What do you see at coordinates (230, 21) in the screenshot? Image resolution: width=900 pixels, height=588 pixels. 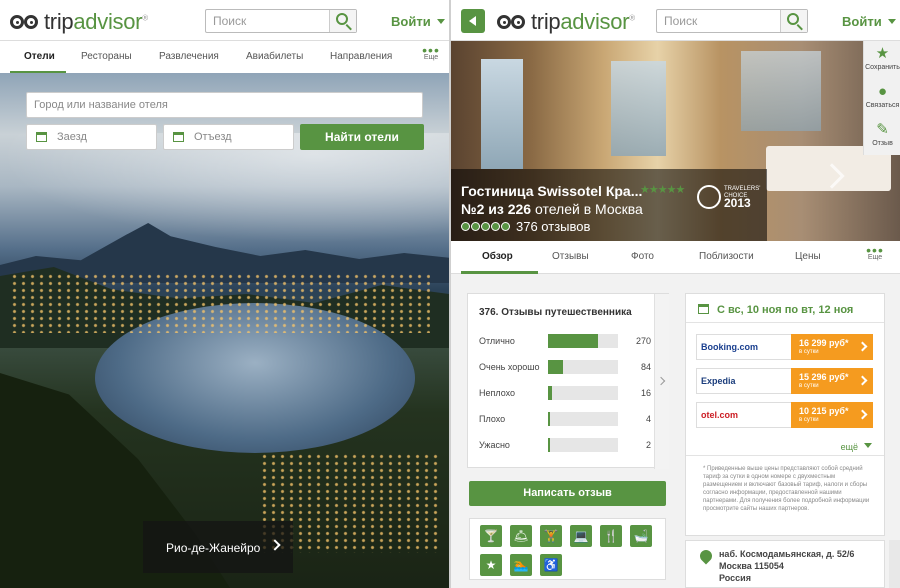 I see `search-placeholder: Поиск` at bounding box center [230, 21].